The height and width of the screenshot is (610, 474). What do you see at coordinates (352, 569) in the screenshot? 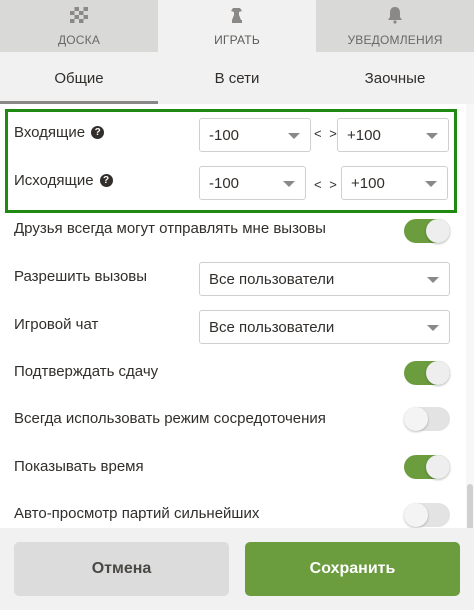
I see `save-button: Сохранить` at bounding box center [352, 569].